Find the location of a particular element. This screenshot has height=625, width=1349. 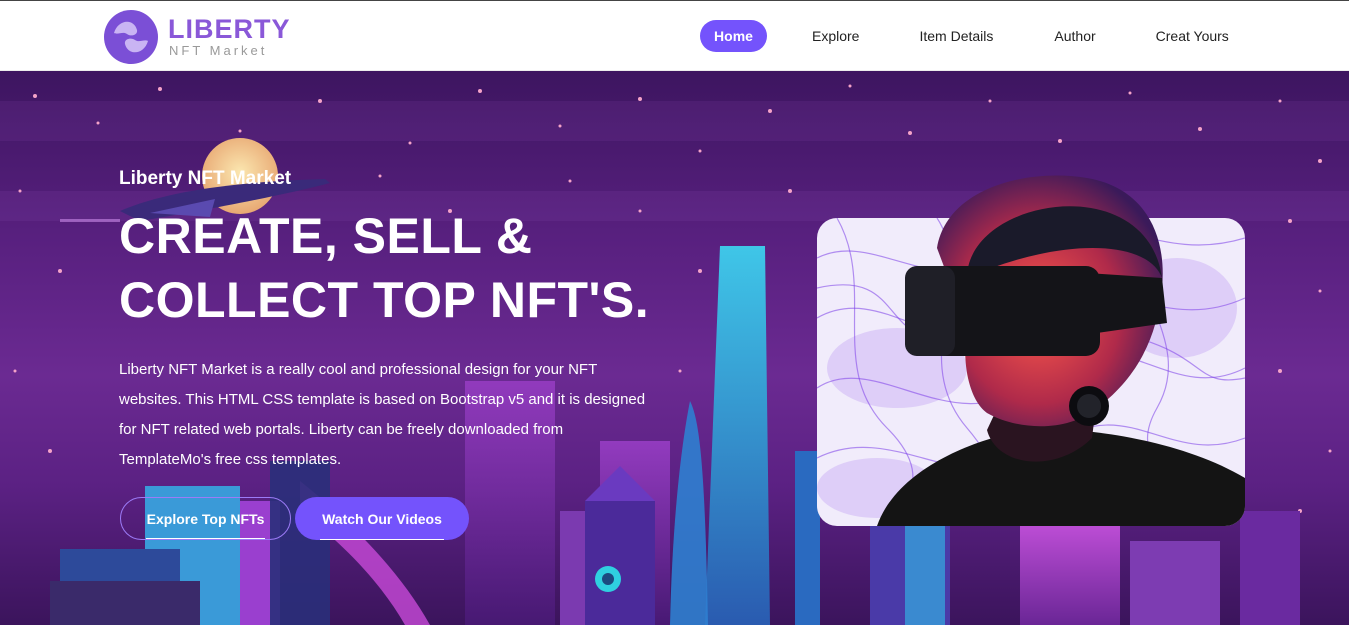

logo-subtitle: NFT Market is located at coordinates (218, 50).